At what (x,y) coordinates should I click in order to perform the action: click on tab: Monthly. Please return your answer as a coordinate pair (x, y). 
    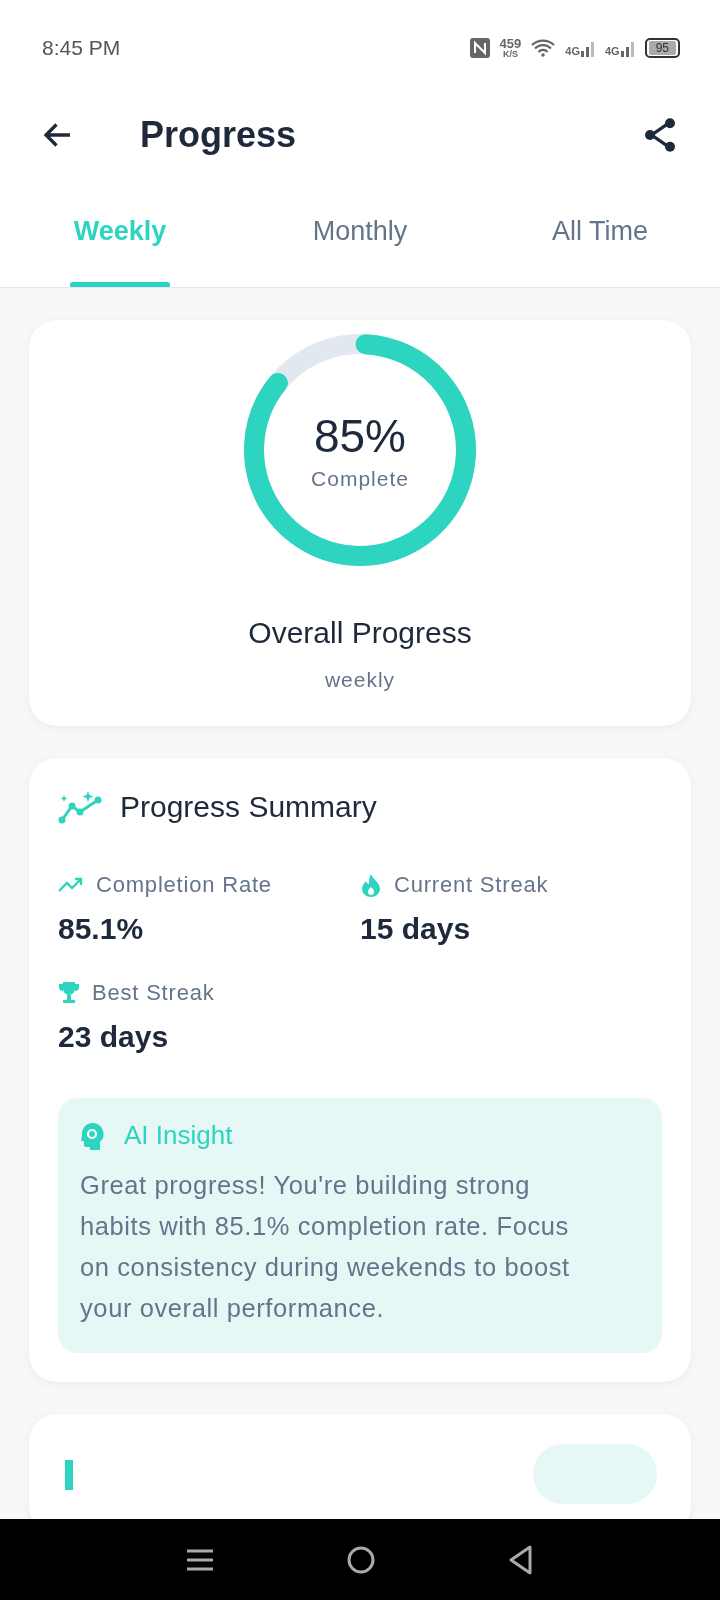
    Looking at the image, I should click on (360, 231).